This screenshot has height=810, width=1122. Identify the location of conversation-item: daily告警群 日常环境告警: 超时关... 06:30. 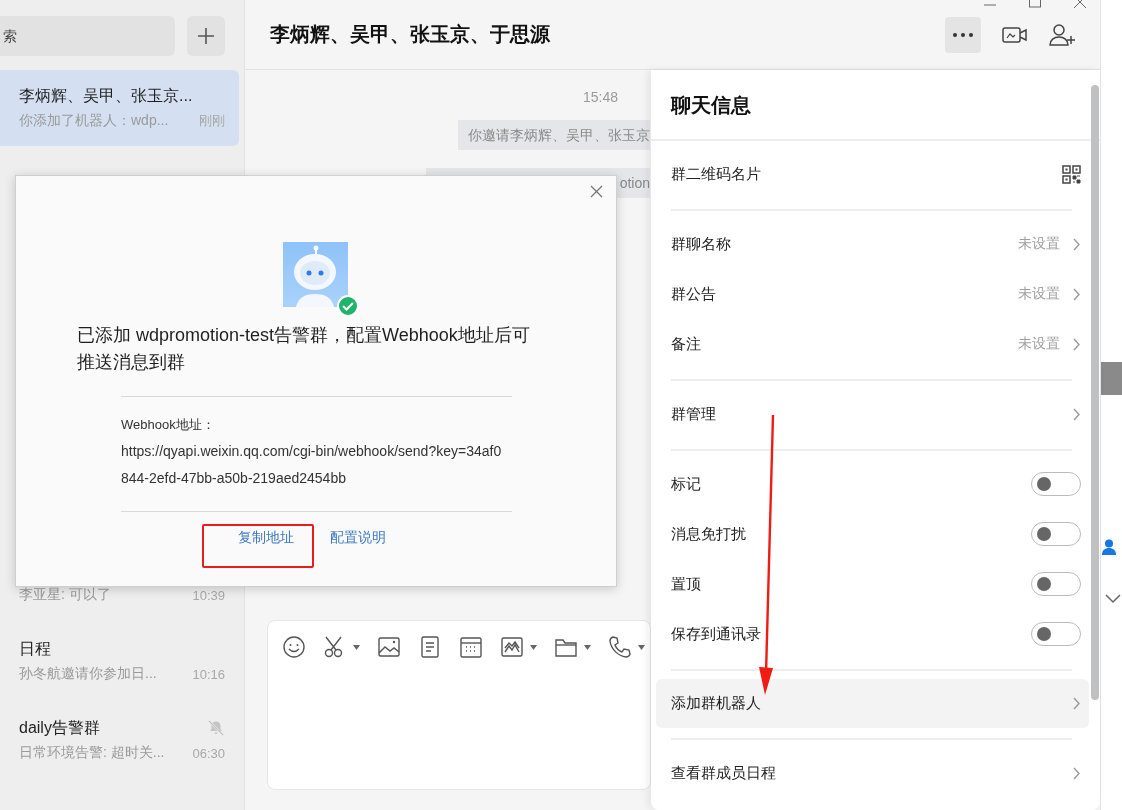
(119, 741).